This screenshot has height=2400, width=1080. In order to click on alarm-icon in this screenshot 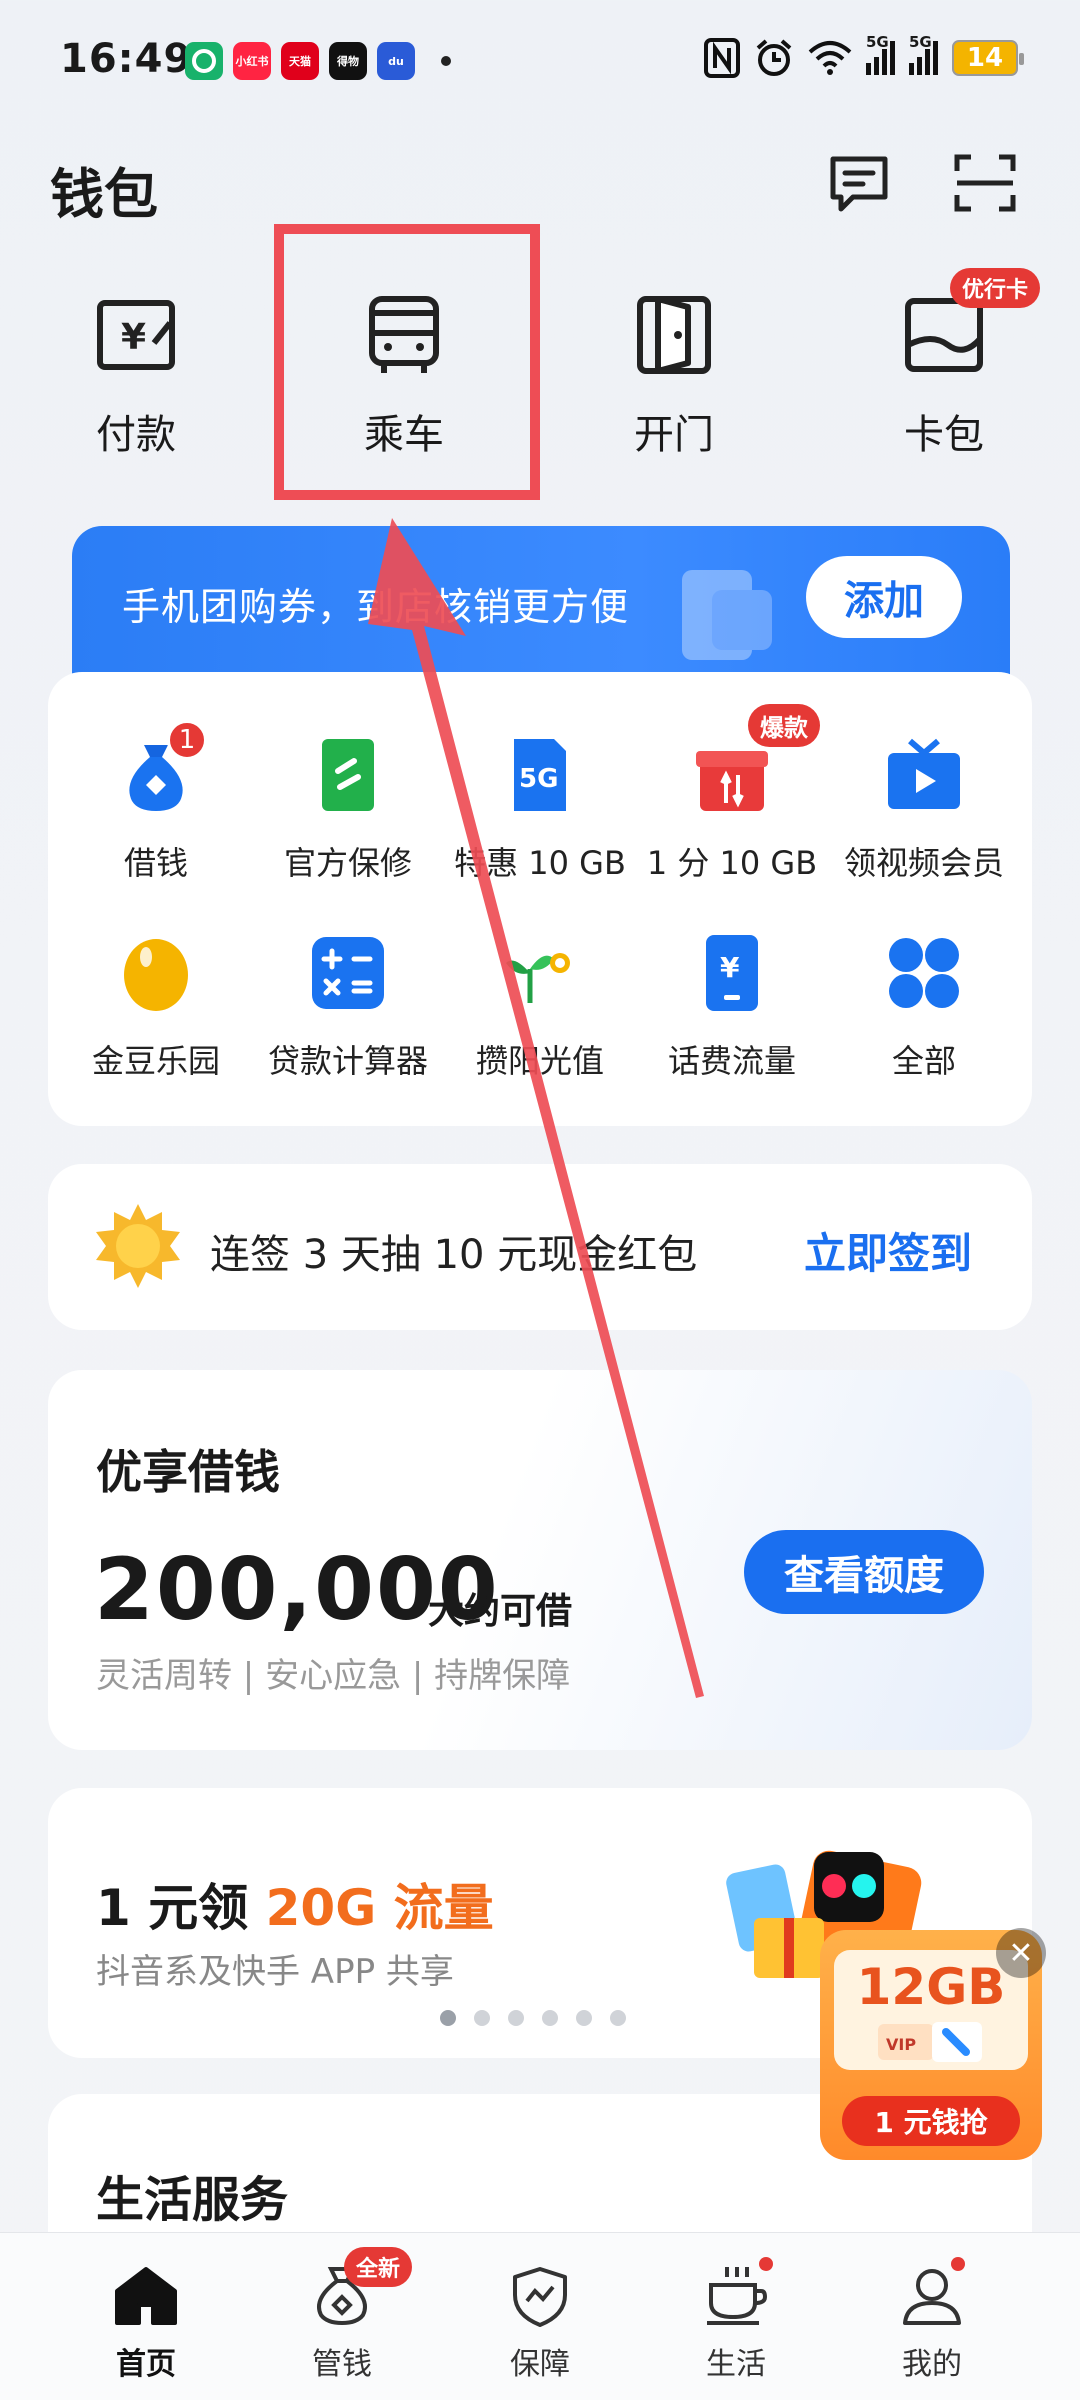, I will do `click(774, 57)`.